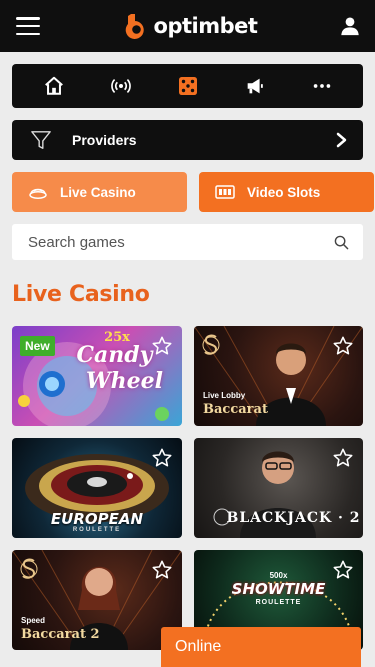 The height and width of the screenshot is (667, 375). I want to click on tab-live-casino-label: Live Casino, so click(98, 192).